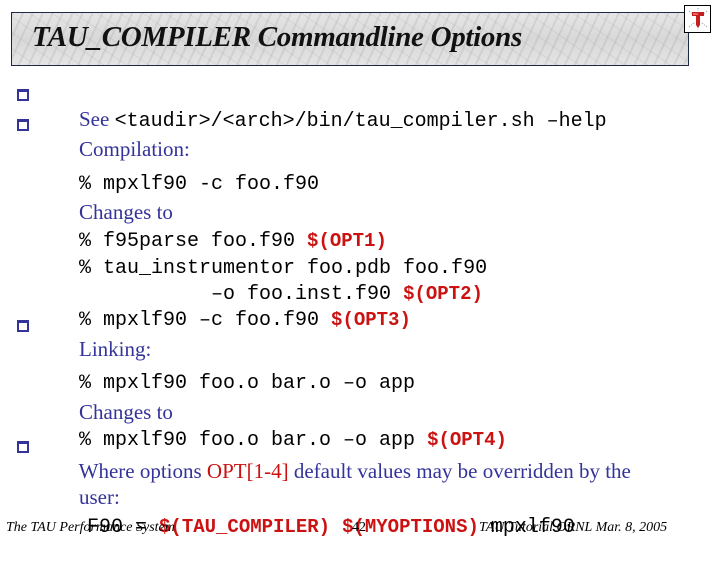  Describe the element at coordinates (277, 37) in the screenshot. I see `slide-title: TAU_COMPILER Commandline Options` at that location.